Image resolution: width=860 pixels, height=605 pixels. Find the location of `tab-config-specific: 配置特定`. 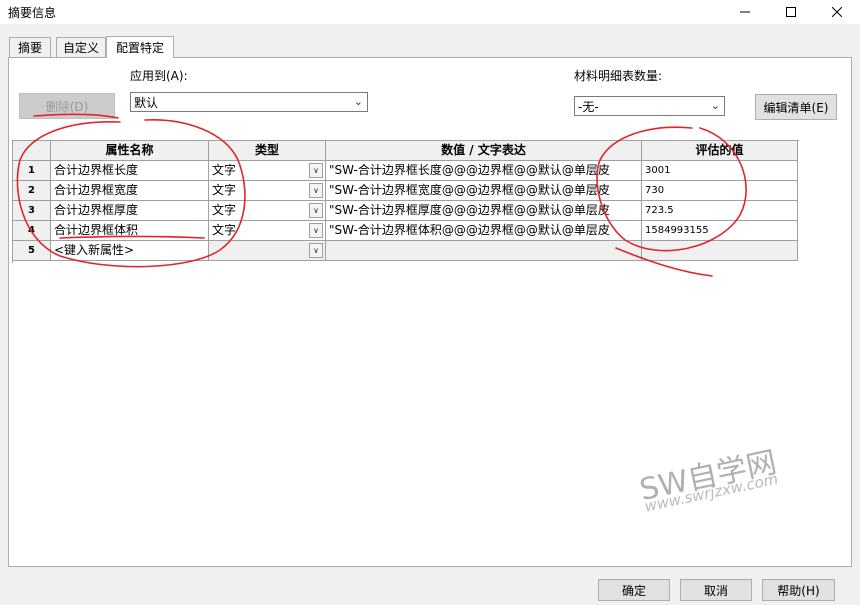

tab-config-specific: 配置特定 is located at coordinates (140, 47).